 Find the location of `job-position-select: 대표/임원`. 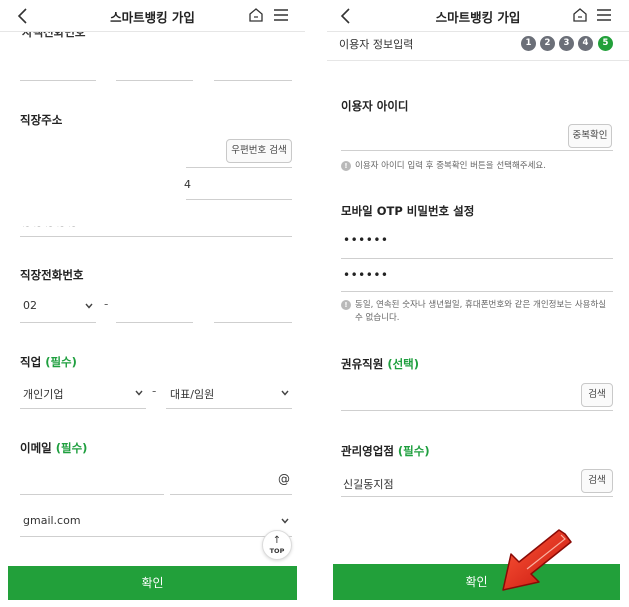

job-position-select: 대표/임원 is located at coordinates (192, 394).